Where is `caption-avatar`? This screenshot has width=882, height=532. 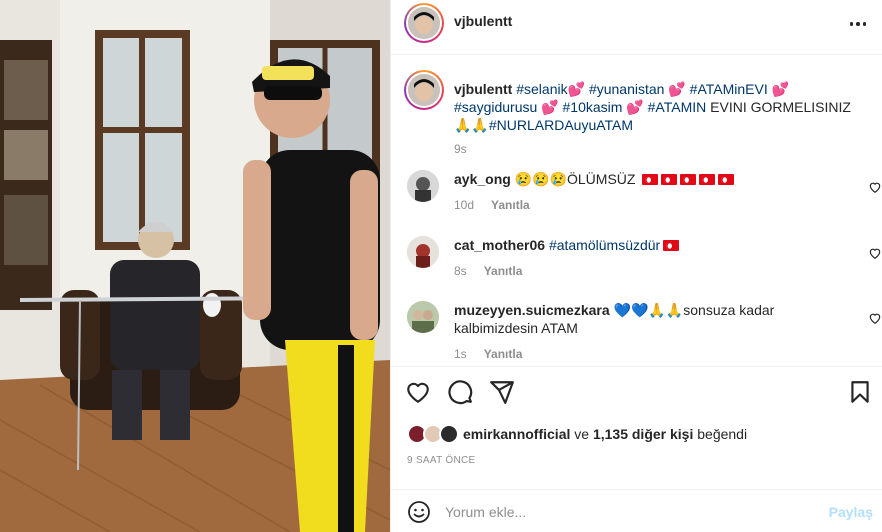
caption-avatar is located at coordinates (424, 90).